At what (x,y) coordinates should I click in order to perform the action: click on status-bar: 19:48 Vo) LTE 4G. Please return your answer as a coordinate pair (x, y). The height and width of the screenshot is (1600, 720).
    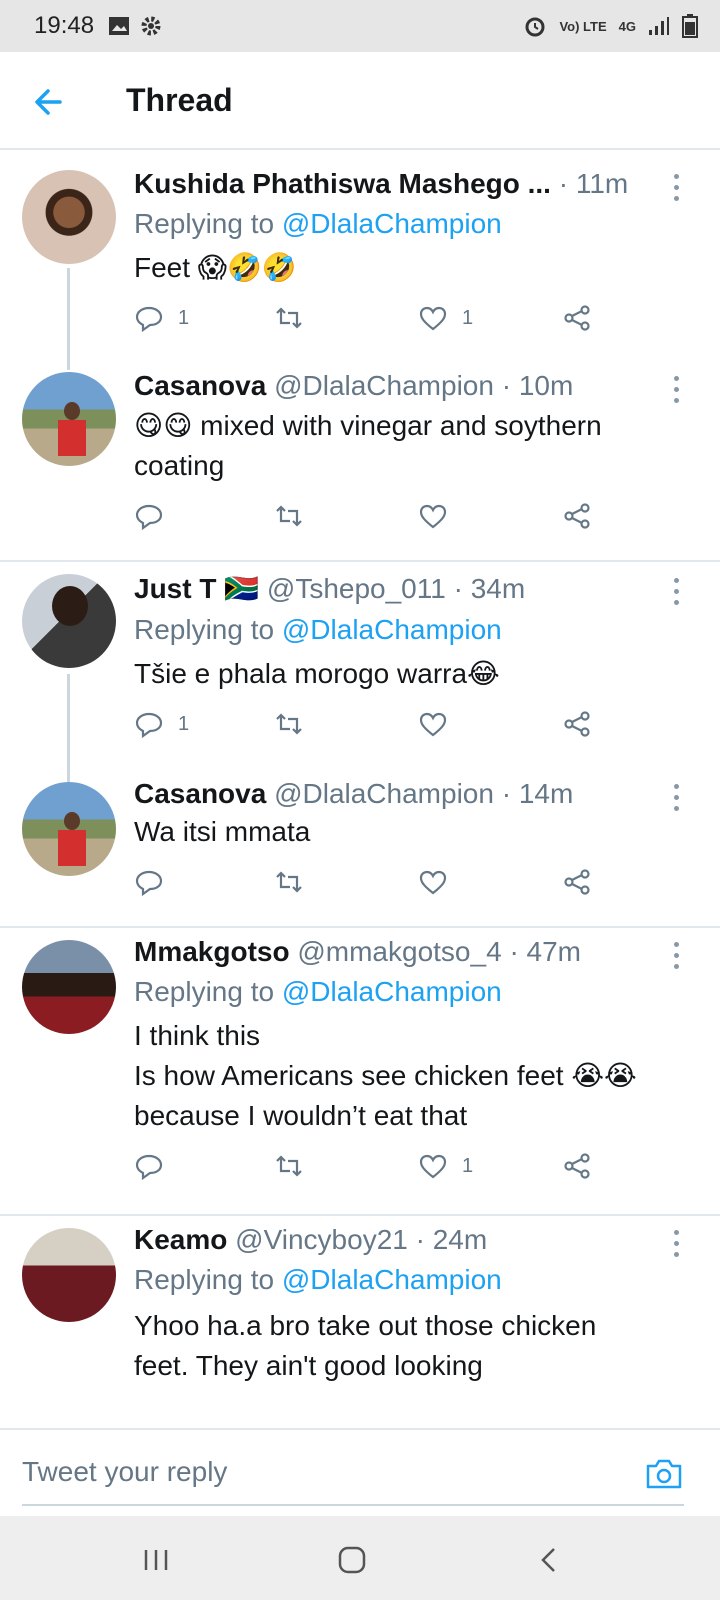
    Looking at the image, I should click on (360, 26).